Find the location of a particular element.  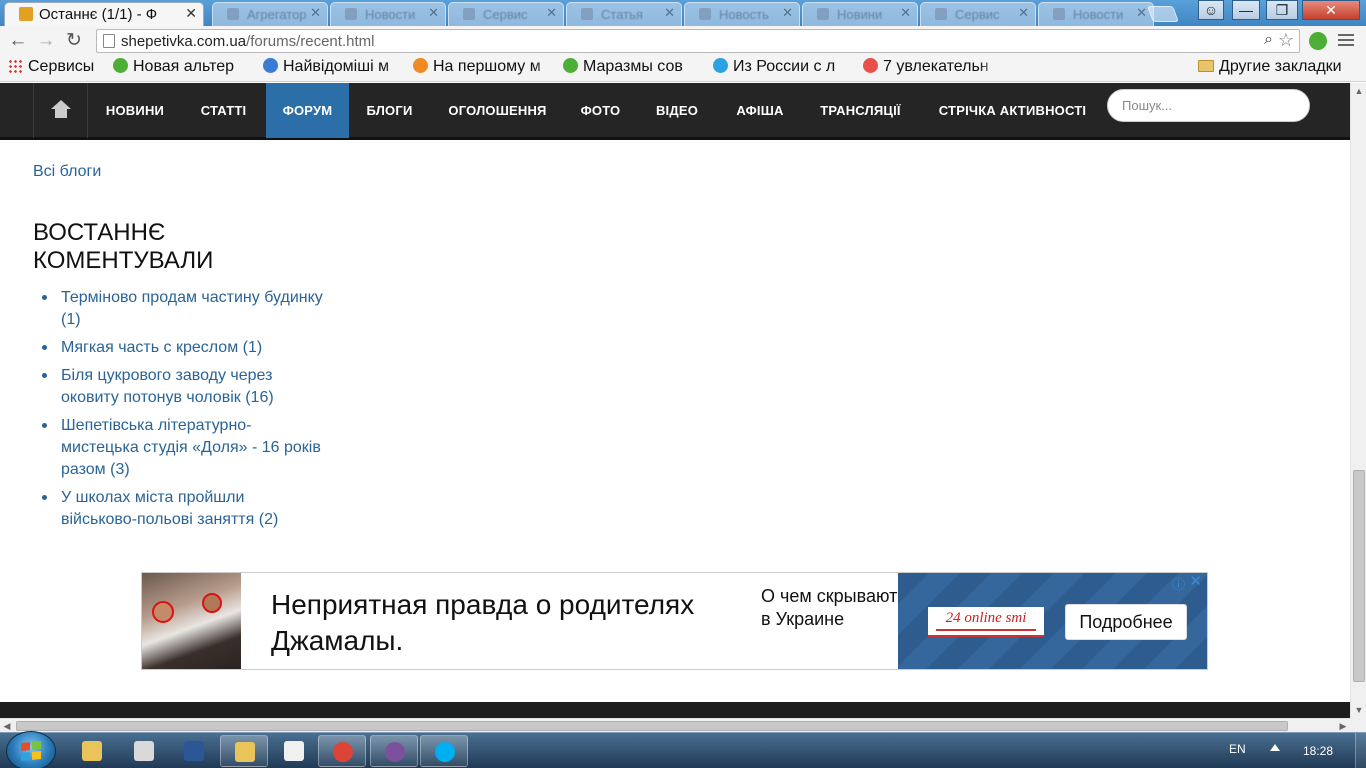

site-search-input is located at coordinates (1208, 105).